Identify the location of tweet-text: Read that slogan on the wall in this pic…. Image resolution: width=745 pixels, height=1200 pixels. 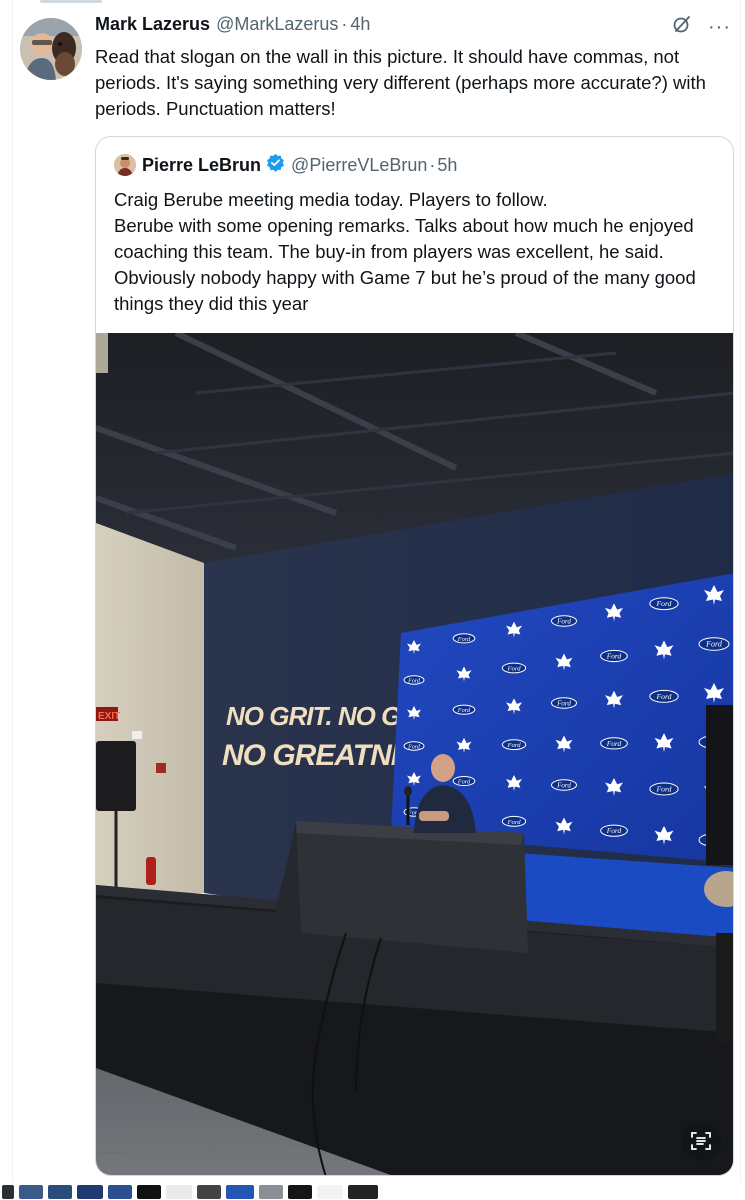
(400, 82).